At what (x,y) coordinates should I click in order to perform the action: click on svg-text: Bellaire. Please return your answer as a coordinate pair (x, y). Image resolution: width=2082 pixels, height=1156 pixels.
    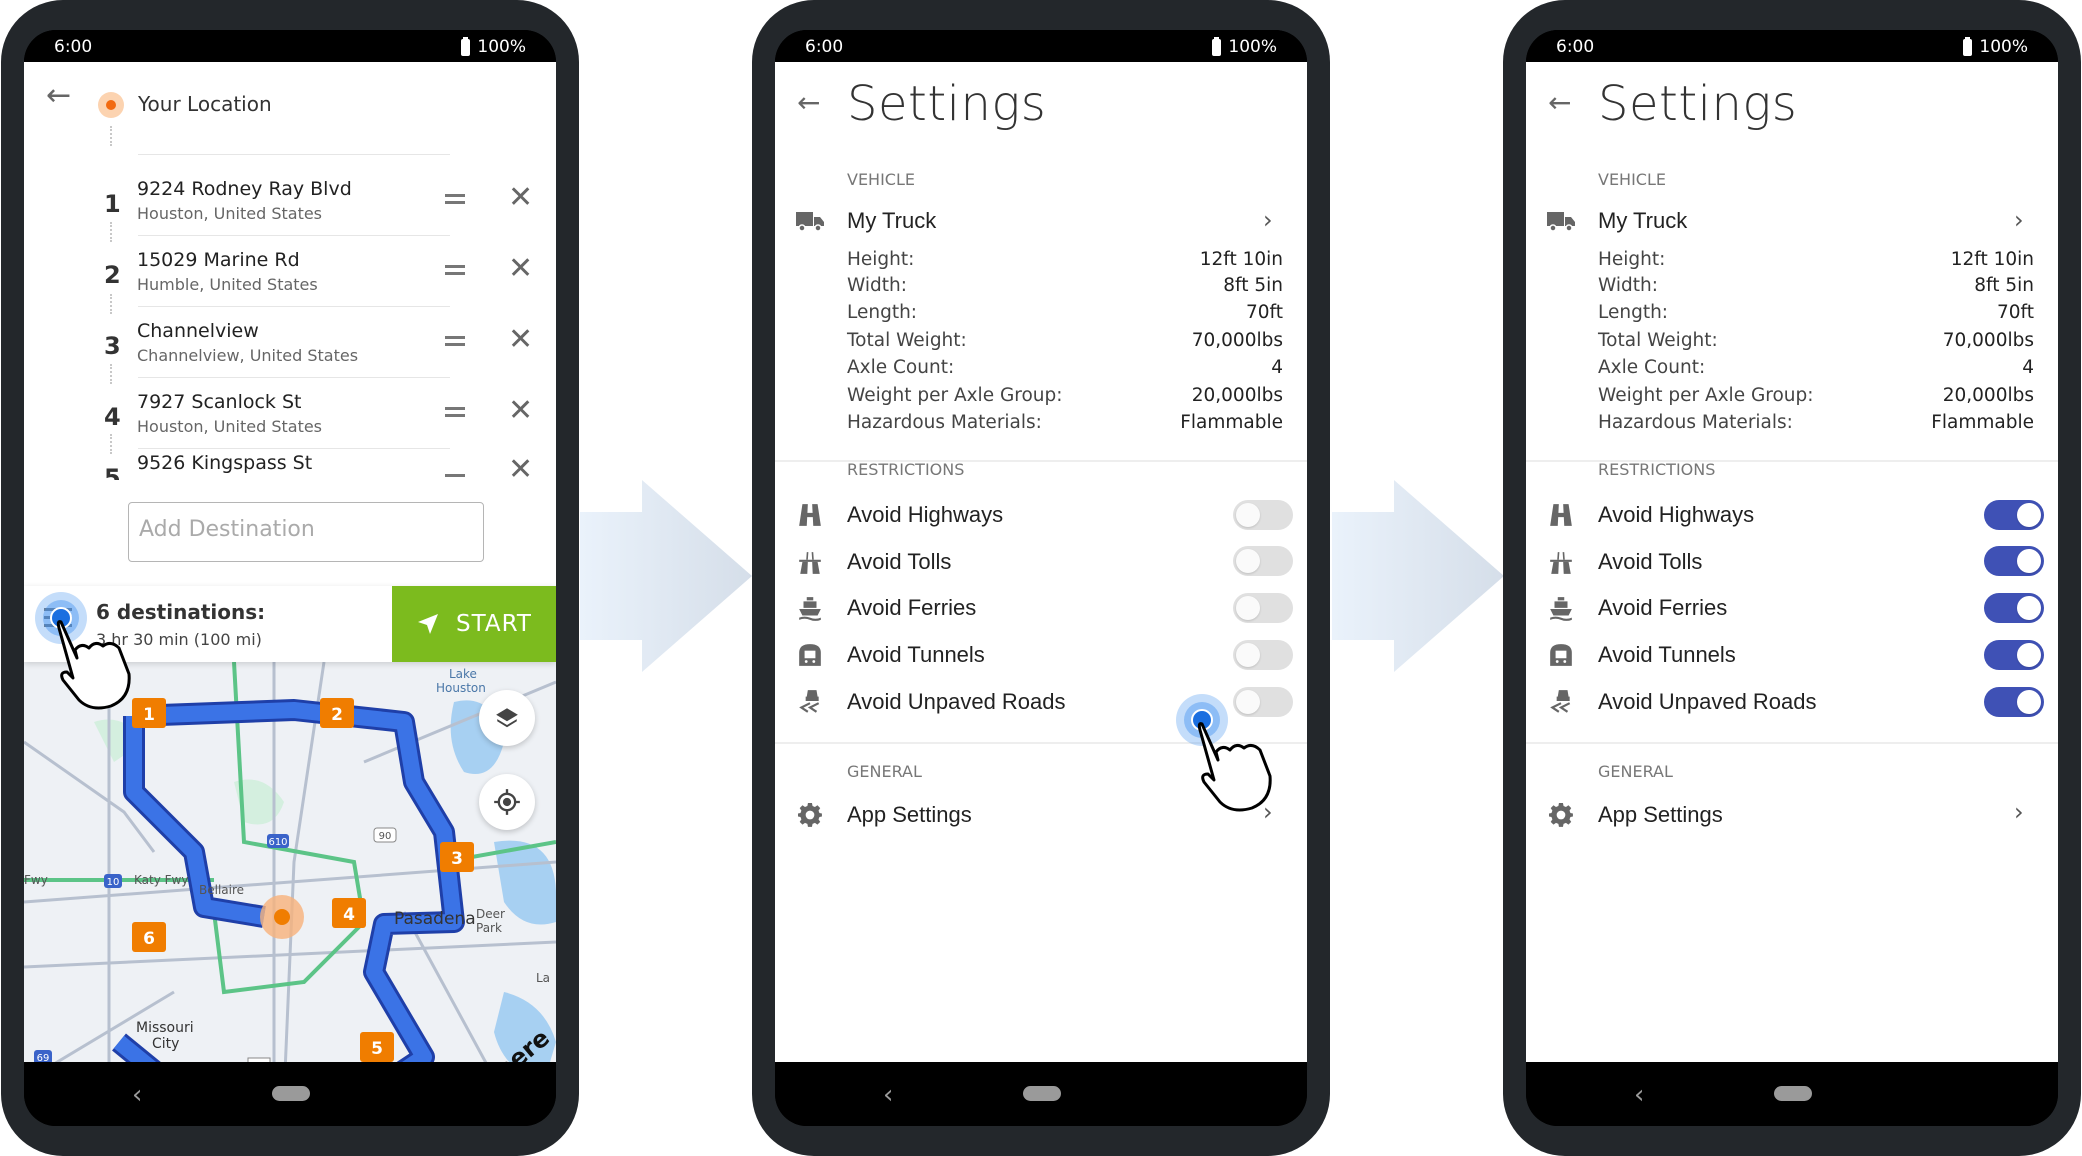
    Looking at the image, I should click on (221, 890).